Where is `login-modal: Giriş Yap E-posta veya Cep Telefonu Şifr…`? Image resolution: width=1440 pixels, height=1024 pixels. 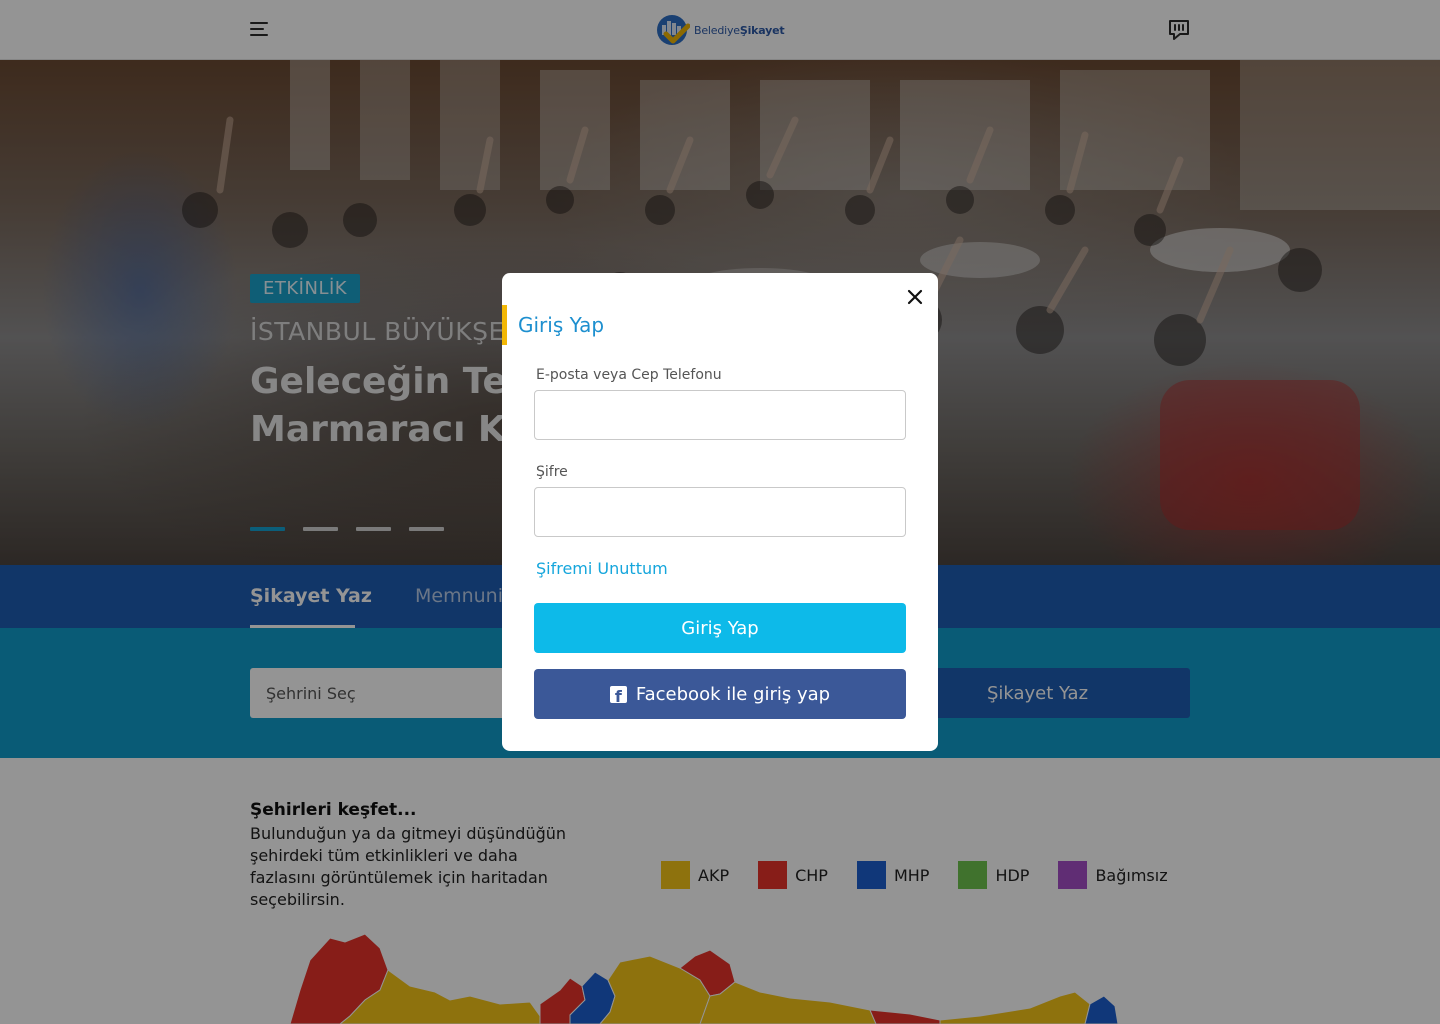 login-modal: Giriş Yap E-posta veya Cep Telefonu Şifr… is located at coordinates (720, 512).